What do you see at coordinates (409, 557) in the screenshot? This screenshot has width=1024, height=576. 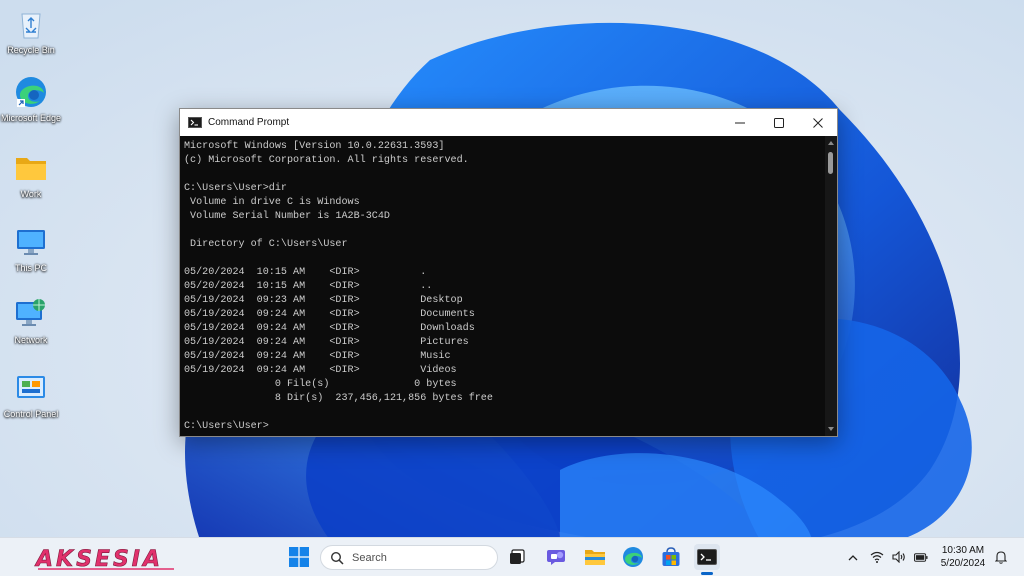 I see `taskbar-search: Search` at bounding box center [409, 557].